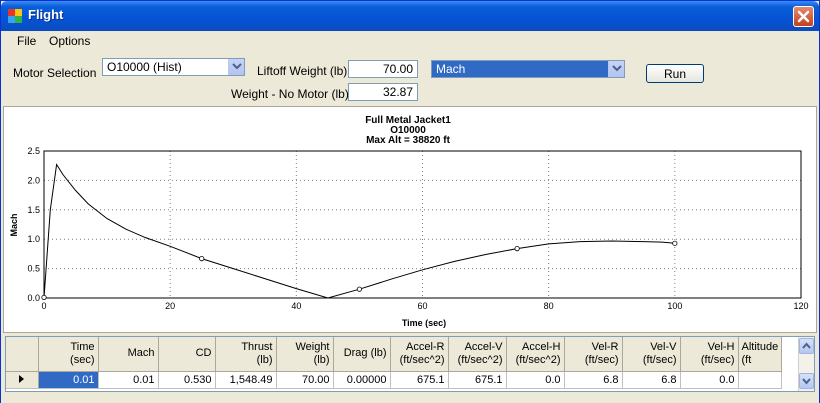 This screenshot has height=403, width=820. Describe the element at coordinates (187, 354) in the screenshot. I see `column-header: CD` at that location.